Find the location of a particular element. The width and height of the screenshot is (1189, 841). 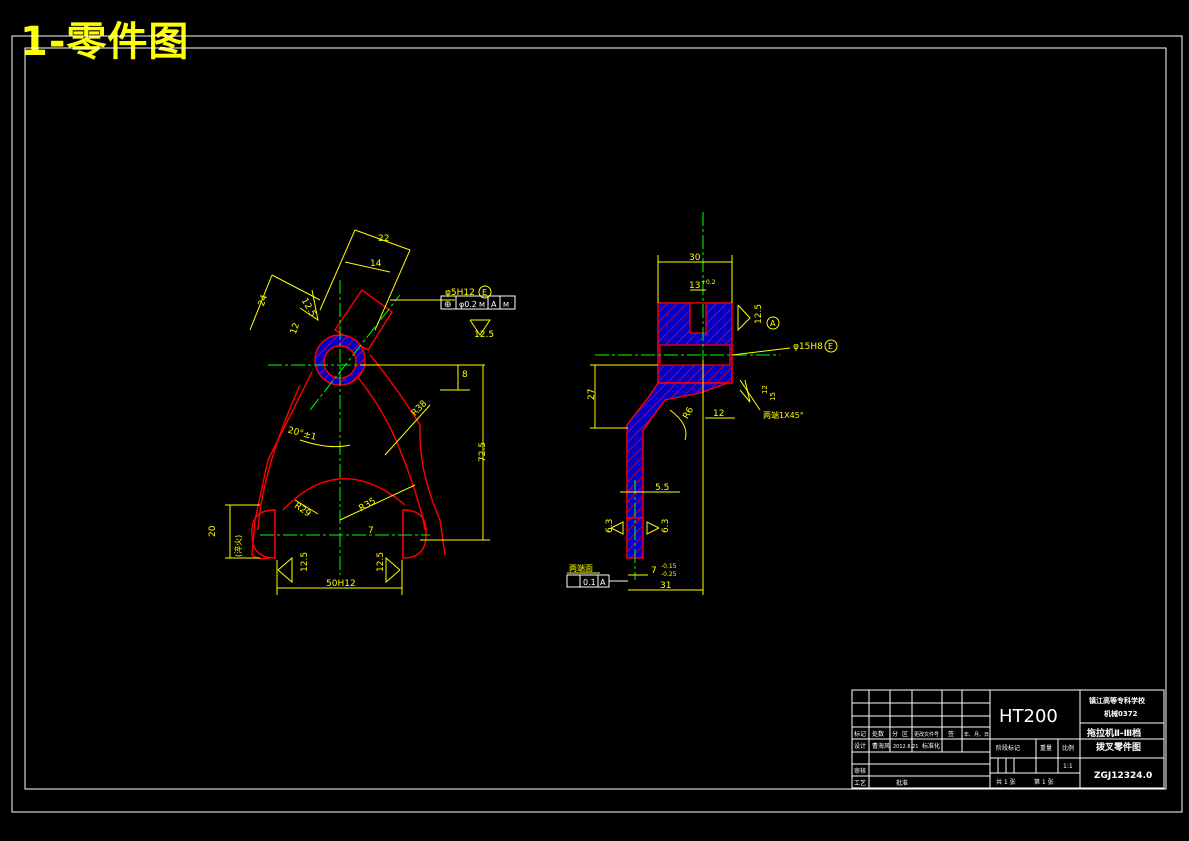

dim-22: 22 is located at coordinates (383, 239).